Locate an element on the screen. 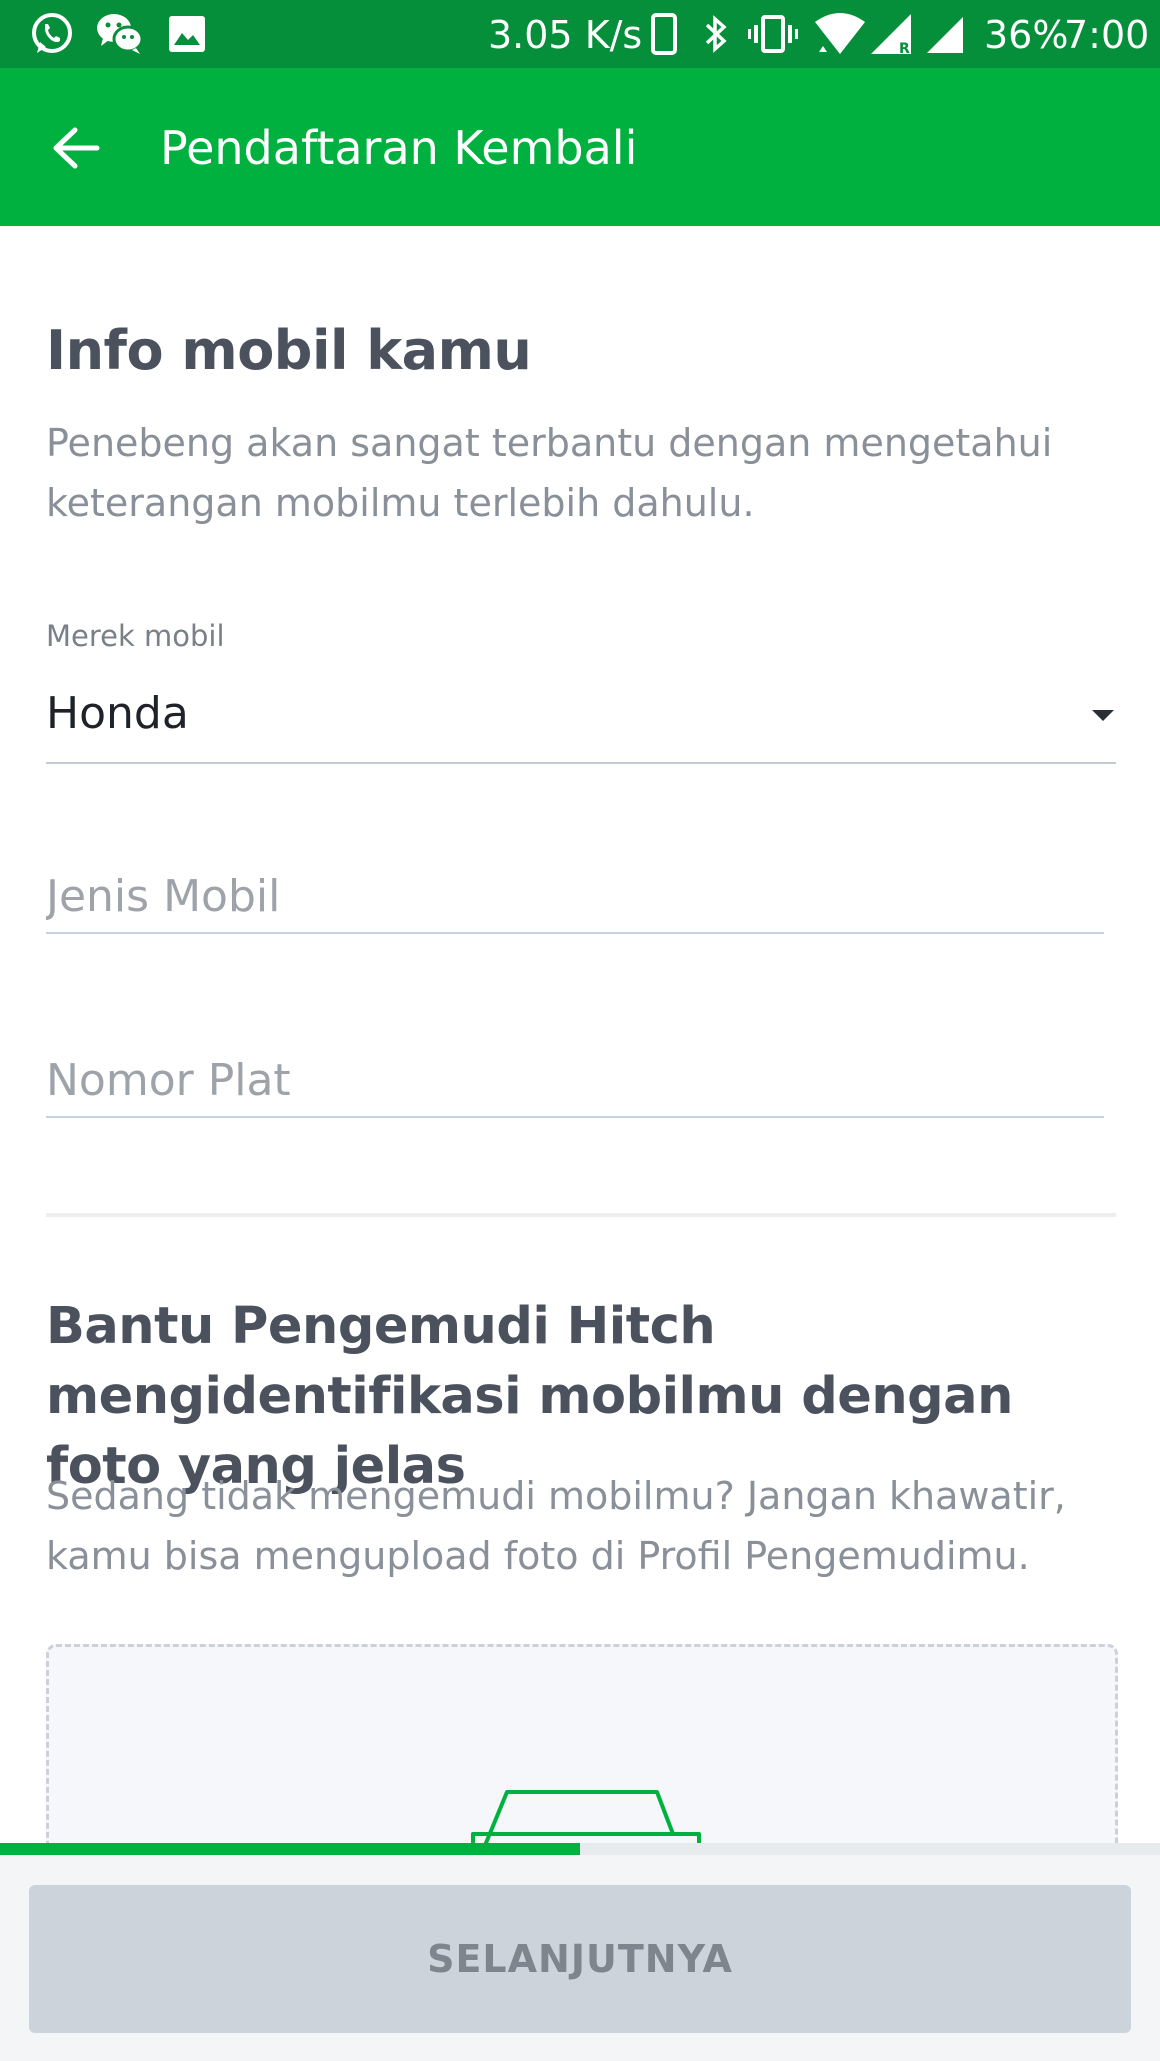 This screenshot has width=1160, height=2061. whatsapp-icon is located at coordinates (52, 34).